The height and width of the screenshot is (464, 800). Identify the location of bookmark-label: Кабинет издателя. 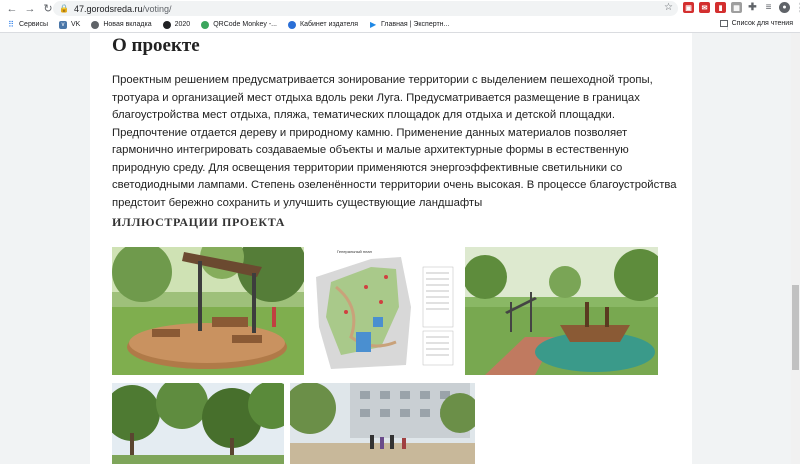
(329, 24).